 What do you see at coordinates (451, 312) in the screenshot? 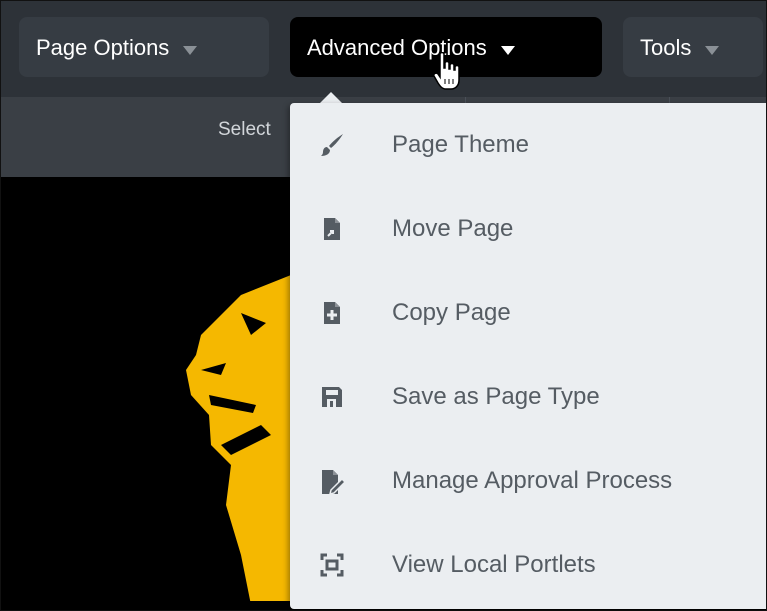
I see `menu-item-label: Copy Page` at bounding box center [451, 312].